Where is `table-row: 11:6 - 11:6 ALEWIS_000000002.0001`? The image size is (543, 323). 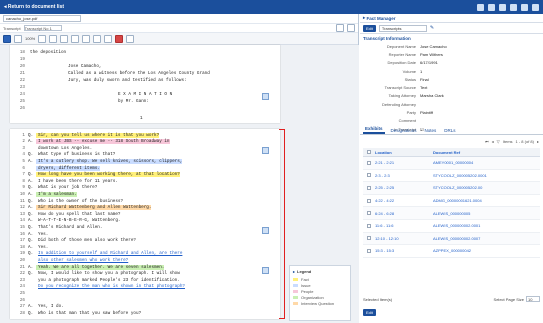
table-row: 11:6 - 11:6 ALEWIS_000000002.0001 is located at coordinates (451, 226).